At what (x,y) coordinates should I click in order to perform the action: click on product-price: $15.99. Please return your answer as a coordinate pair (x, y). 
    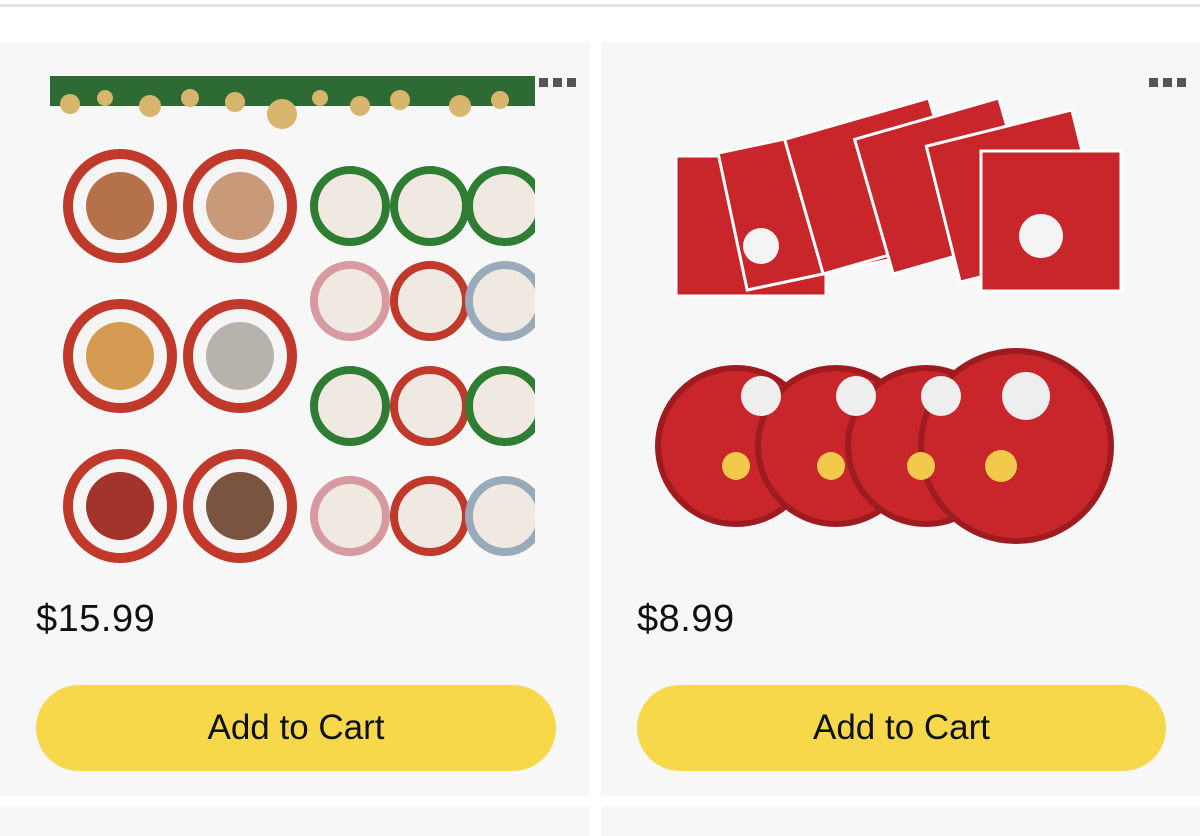
    Looking at the image, I should click on (96, 619).